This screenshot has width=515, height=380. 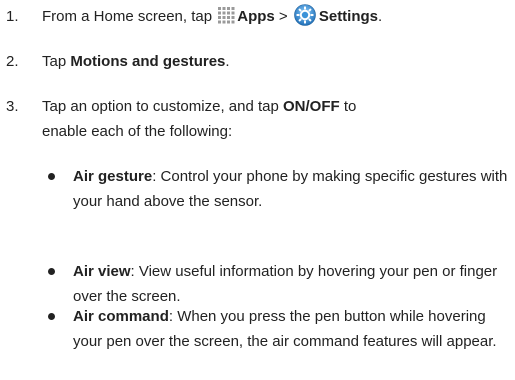 I want to click on on-off-label: ON/OFF, so click(x=311, y=106).